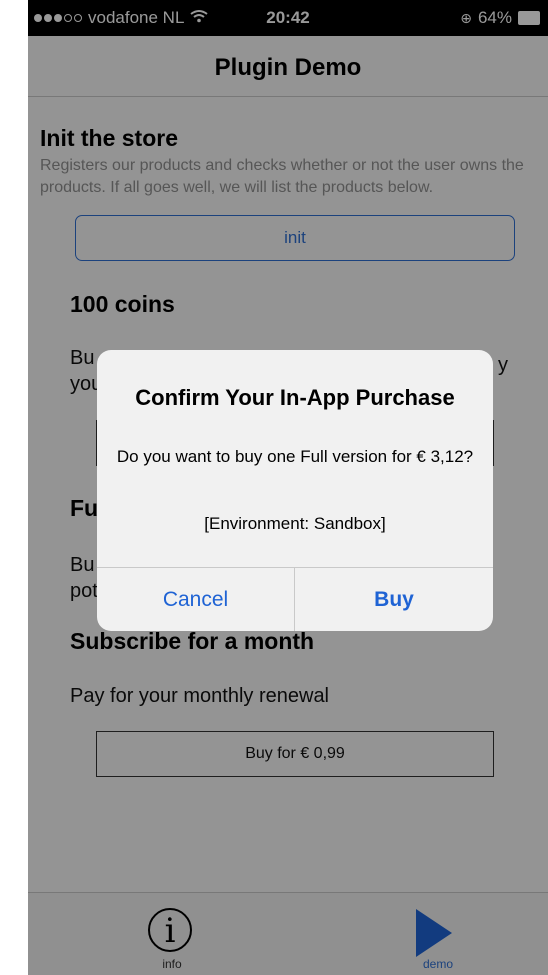 Image resolution: width=548 pixels, height=975 pixels. I want to click on dialog-buttons: Cancel Buy, so click(295, 599).